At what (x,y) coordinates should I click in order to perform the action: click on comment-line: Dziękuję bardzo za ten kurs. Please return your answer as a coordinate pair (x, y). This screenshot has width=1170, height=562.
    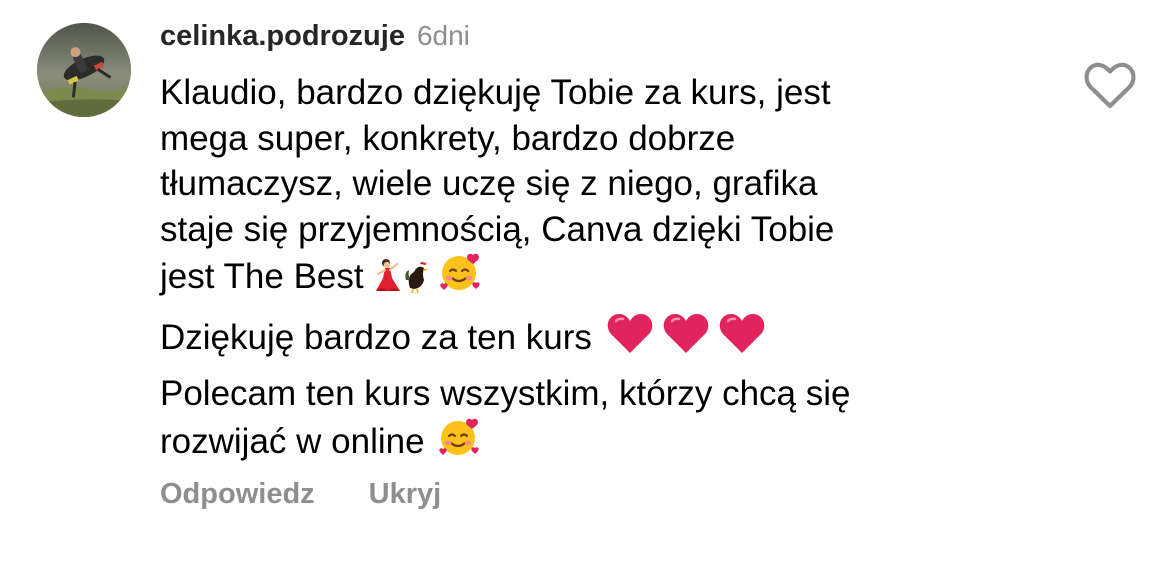
    Looking at the image, I should click on (376, 337).